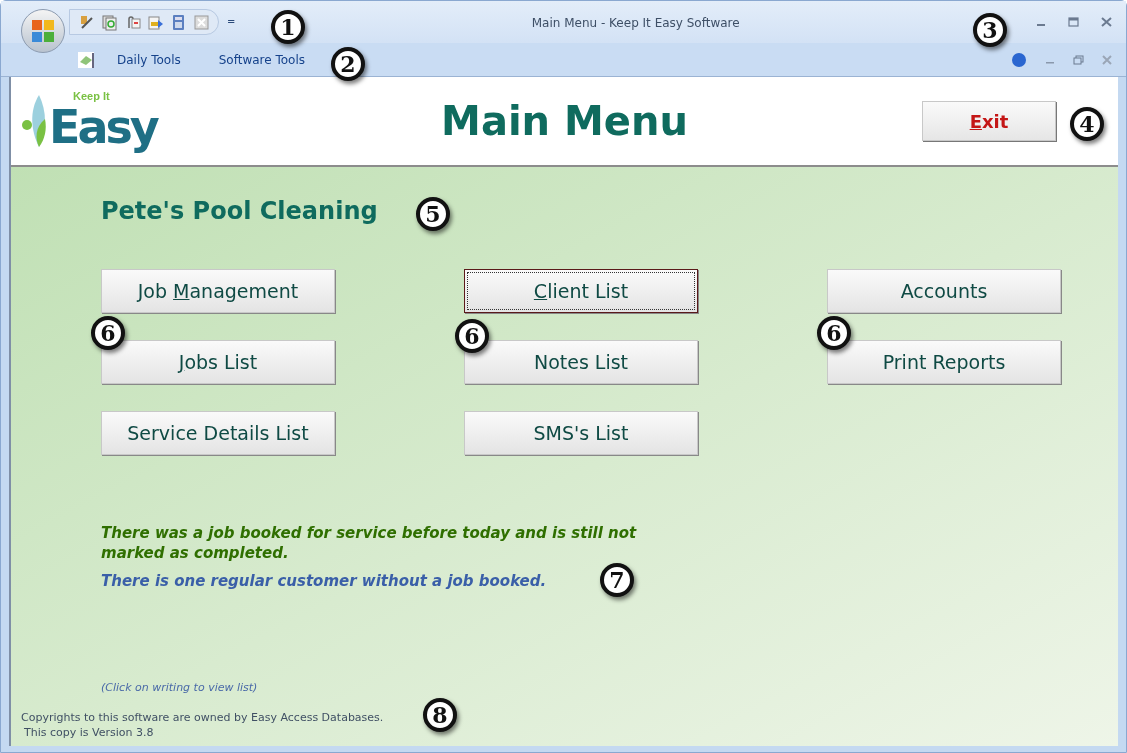 Image resolution: width=1127 pixels, height=753 pixels. What do you see at coordinates (178, 22) in the screenshot?
I see `calculator-icon` at bounding box center [178, 22].